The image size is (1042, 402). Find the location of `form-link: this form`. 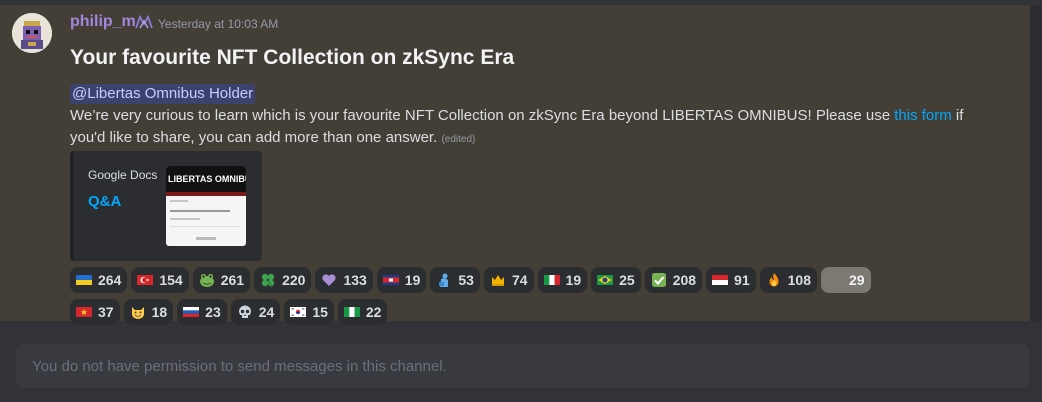

form-link: this form is located at coordinates (923, 115).